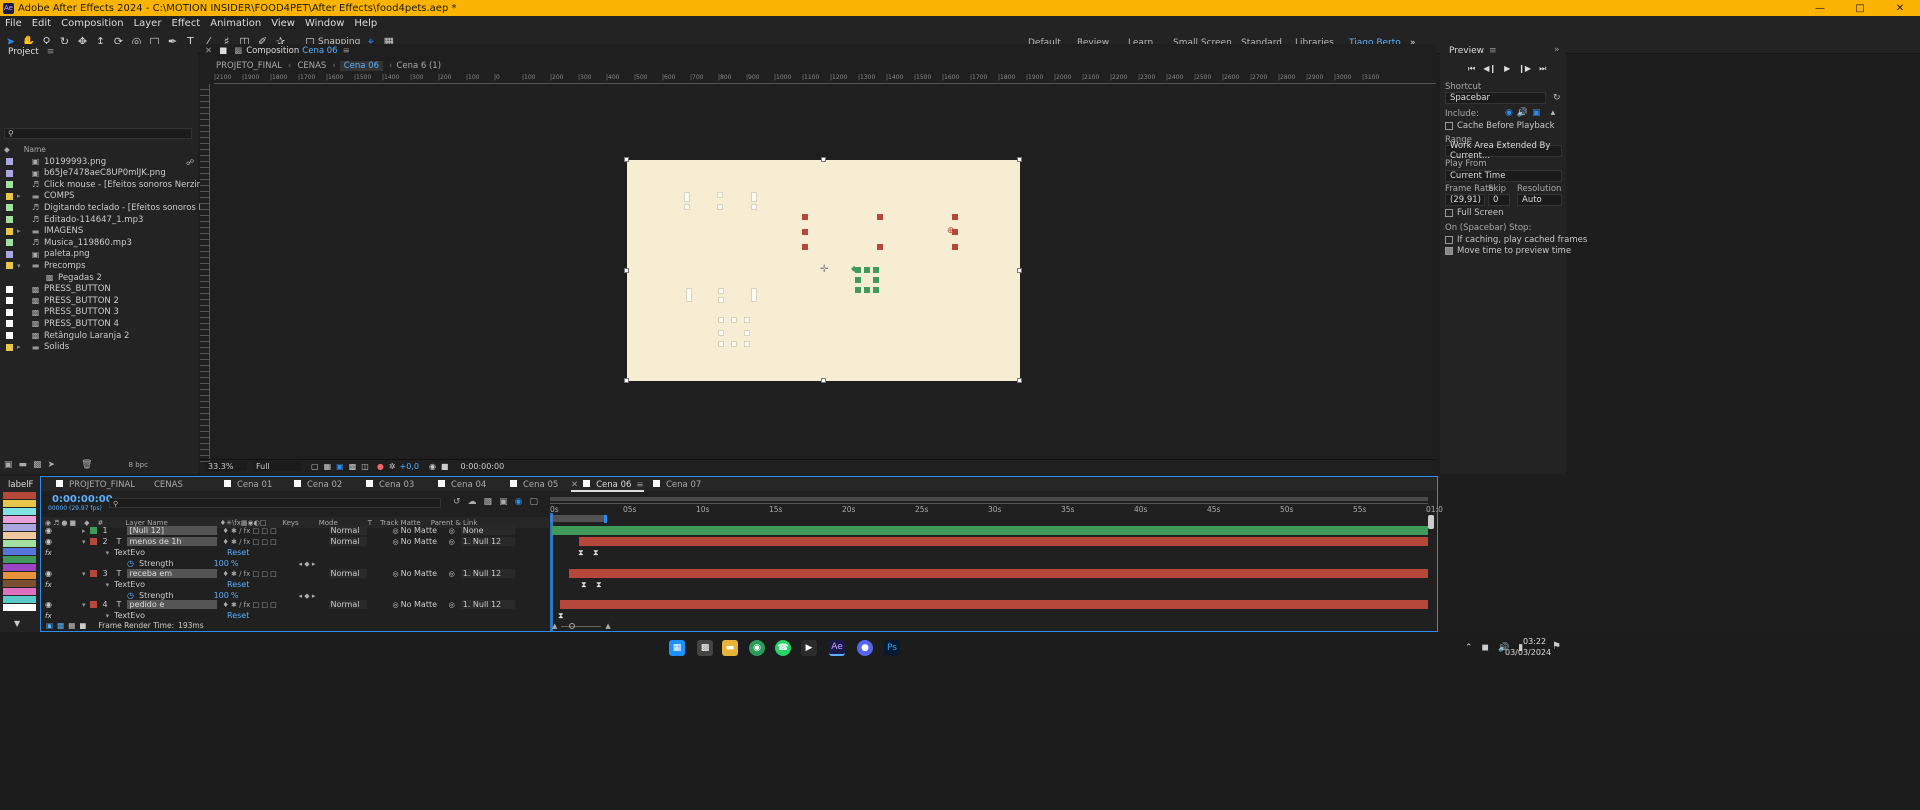 The height and width of the screenshot is (810, 1920). I want to click on menu-edit: Edit, so click(41, 23).